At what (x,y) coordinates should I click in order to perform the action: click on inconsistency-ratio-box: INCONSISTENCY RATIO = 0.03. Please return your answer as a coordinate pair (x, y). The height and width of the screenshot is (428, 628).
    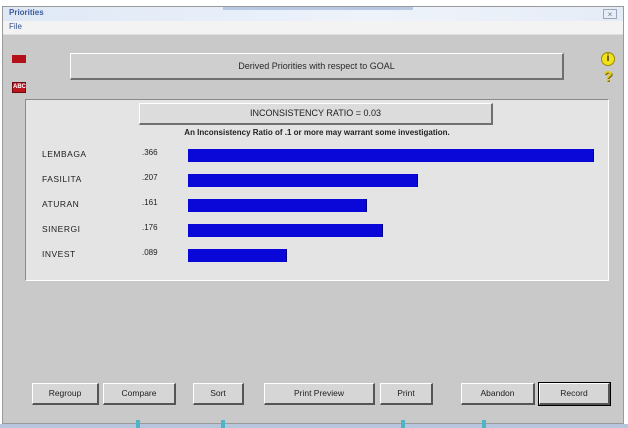
    Looking at the image, I should click on (316, 114).